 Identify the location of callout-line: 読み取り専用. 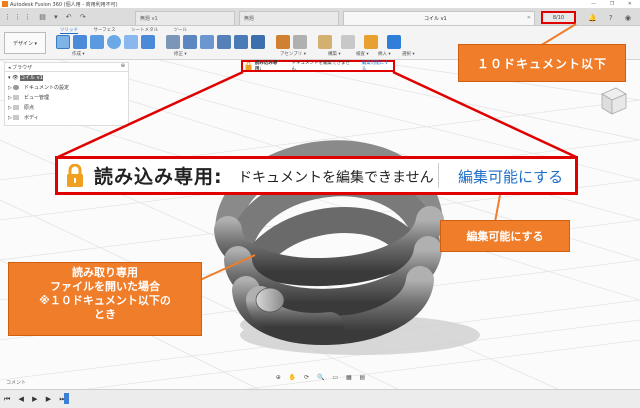
(105, 272).